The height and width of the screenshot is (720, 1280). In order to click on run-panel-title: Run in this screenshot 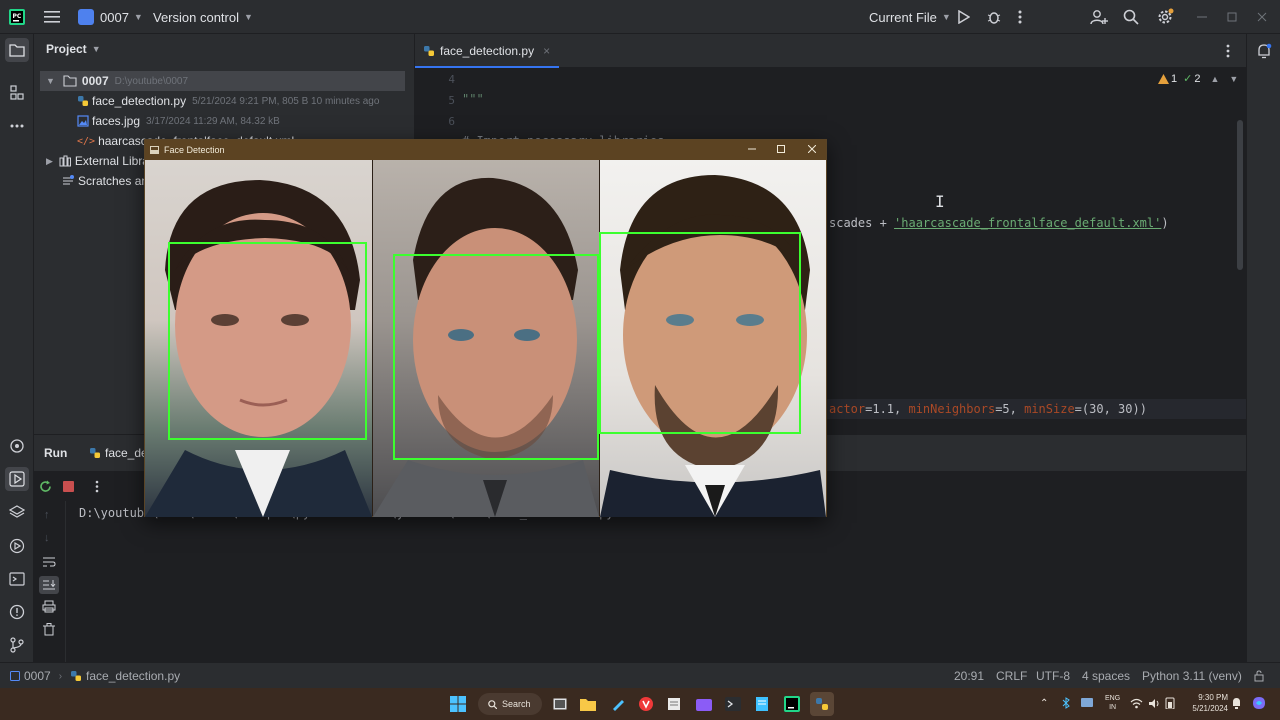, I will do `click(56, 453)`.